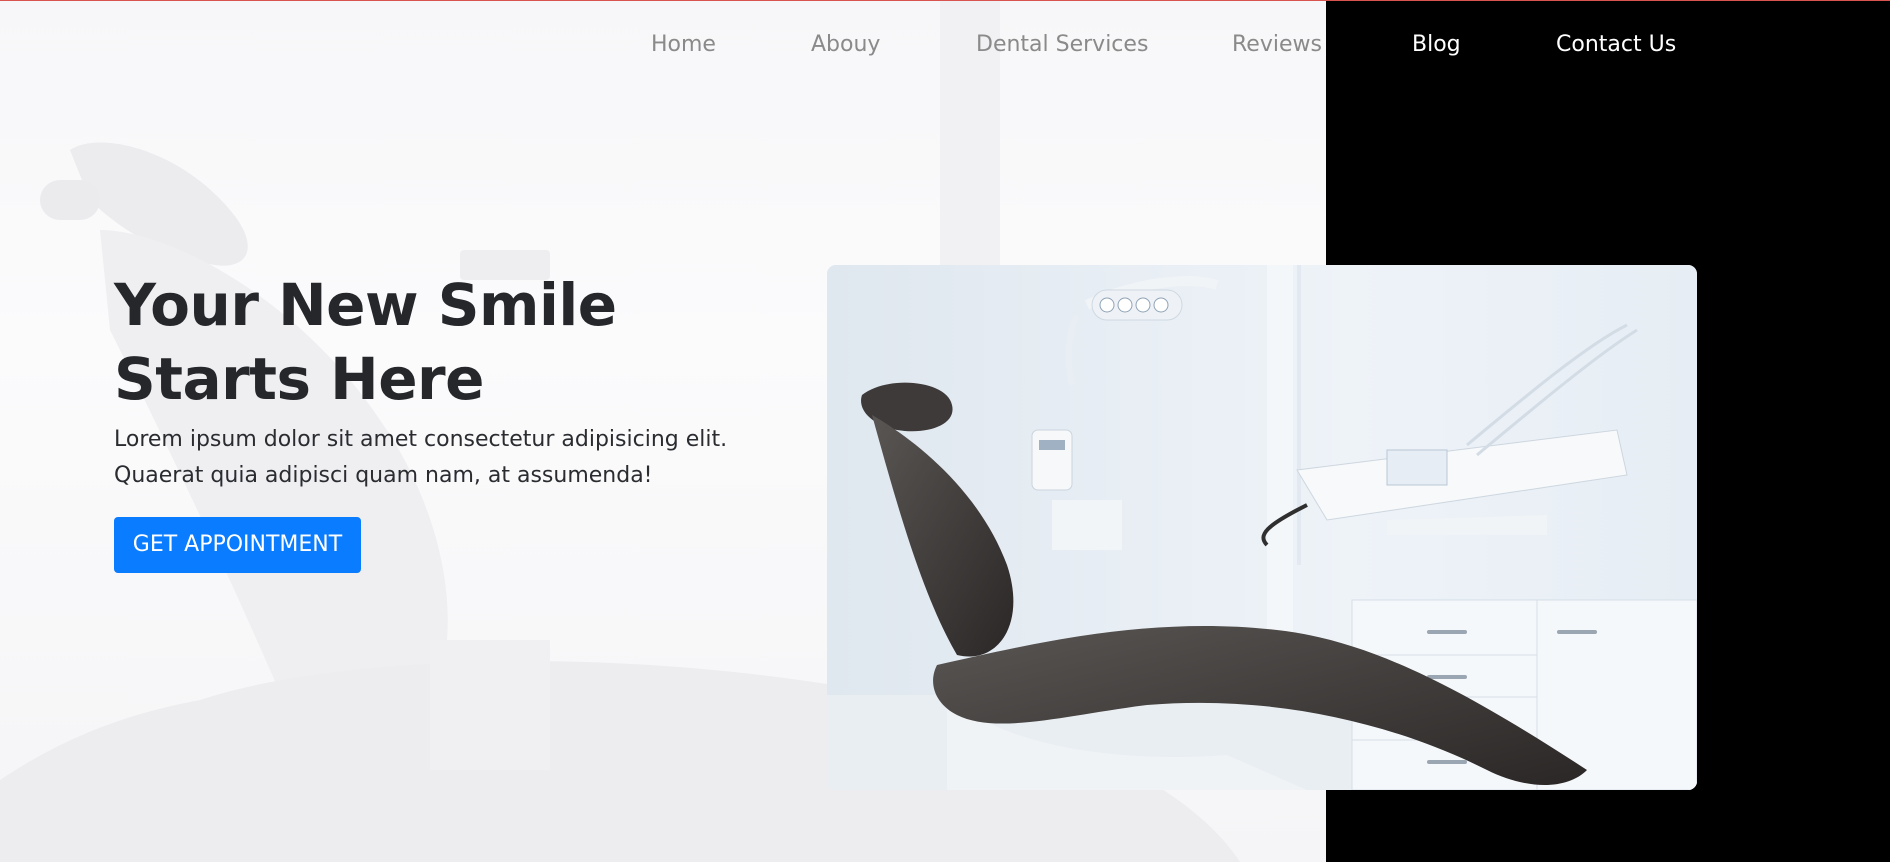 The width and height of the screenshot is (1890, 862). What do you see at coordinates (845, 45) in the screenshot?
I see `nav-link-about: Abouy` at bounding box center [845, 45].